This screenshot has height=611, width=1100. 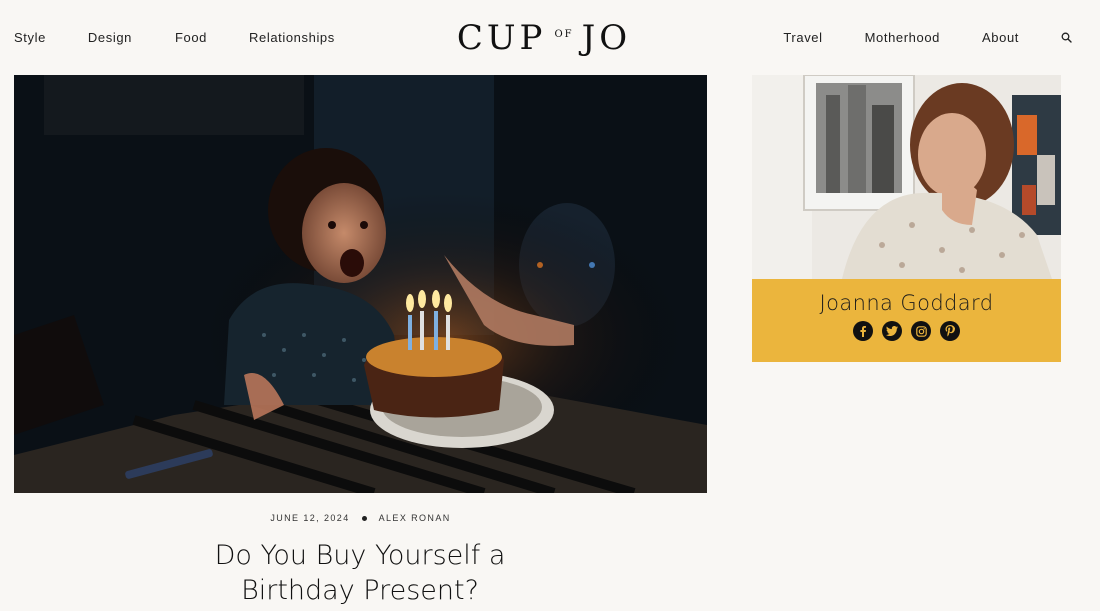 I want to click on nav-item-travel: Travel, so click(x=802, y=37).